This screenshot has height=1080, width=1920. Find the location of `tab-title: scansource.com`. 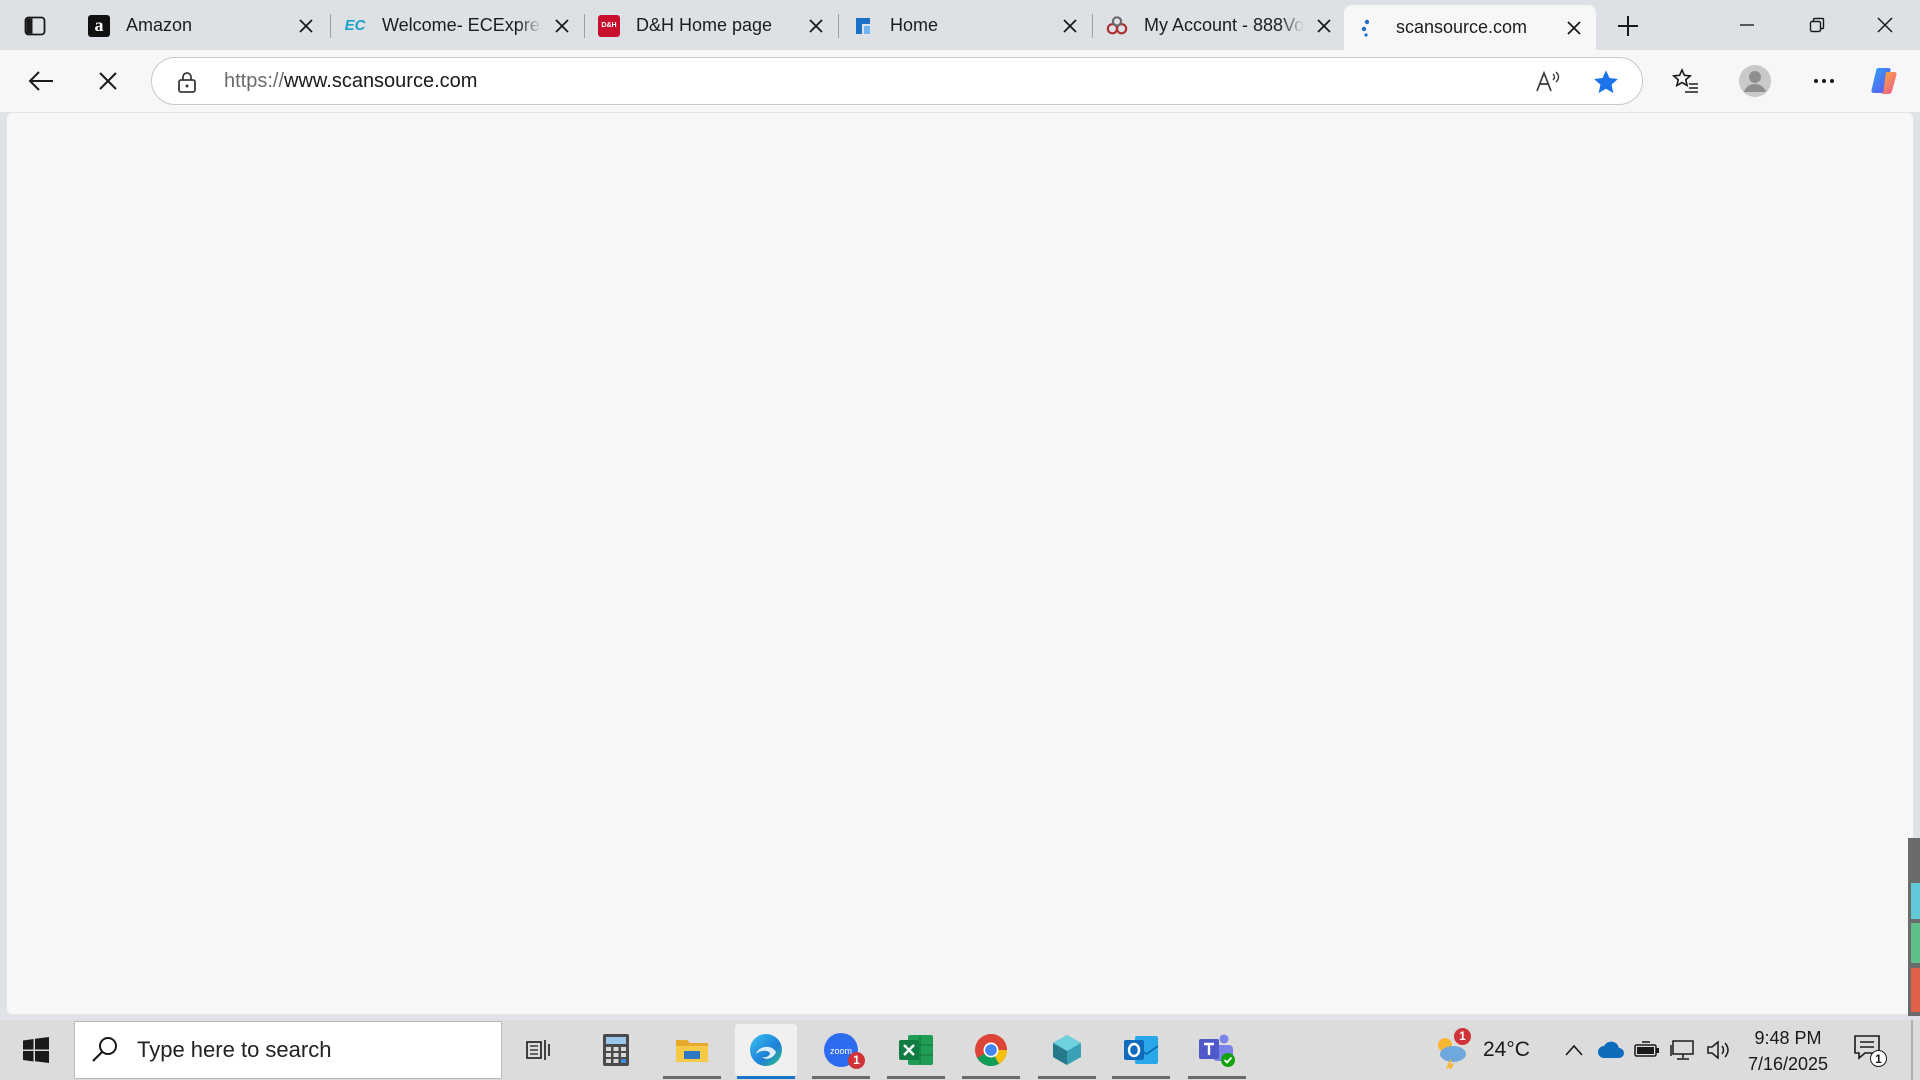

tab-title: scansource.com is located at coordinates (1462, 27).